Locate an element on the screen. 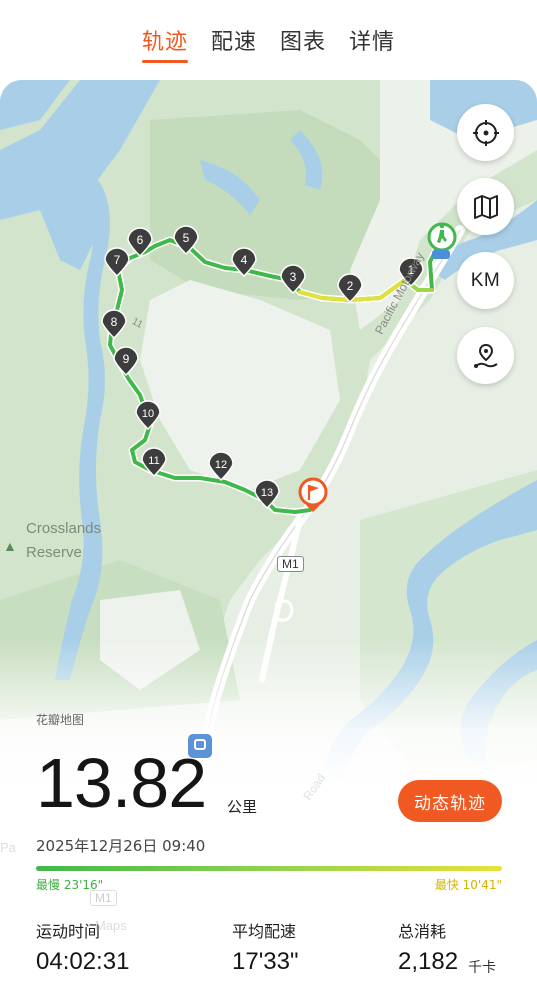 This screenshot has height=1000, width=537. map-label-crosslands: Crosslands is located at coordinates (64, 528).